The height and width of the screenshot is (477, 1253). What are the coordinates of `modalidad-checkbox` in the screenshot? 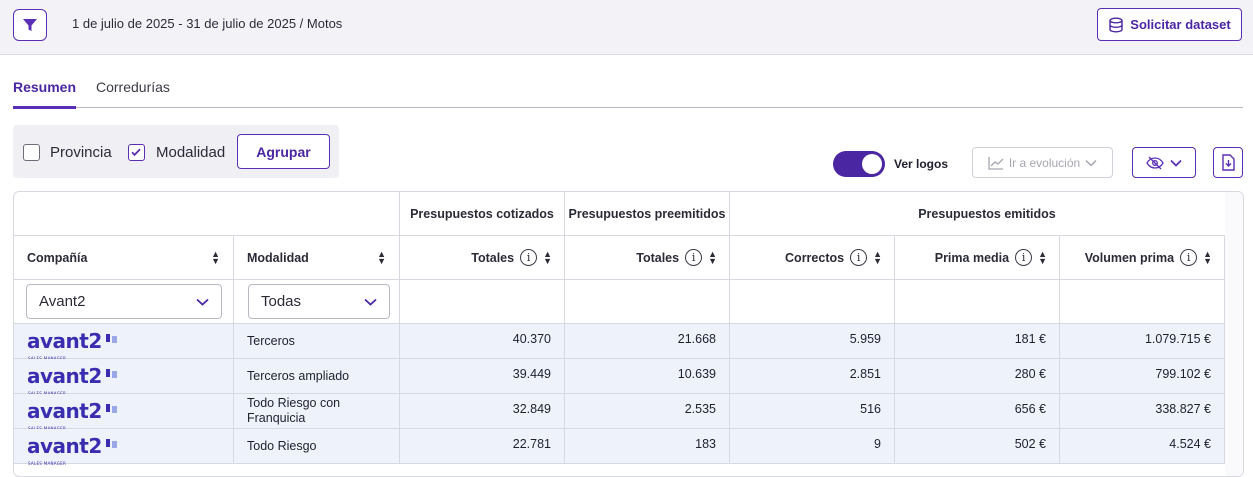 It's located at (136, 152).